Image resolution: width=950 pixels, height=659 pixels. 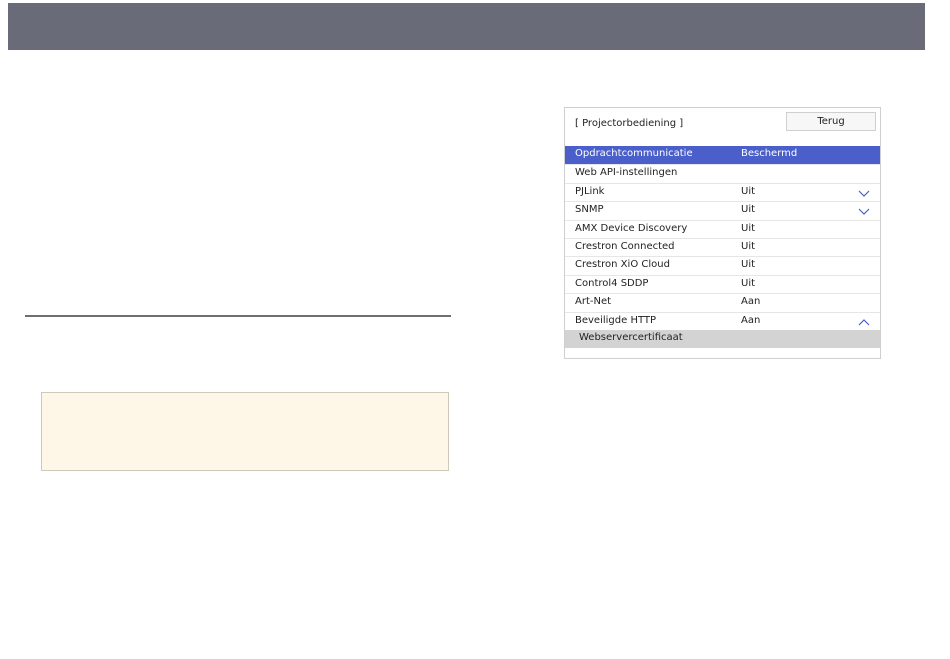 I want to click on settings-row: Opdrachtcommunicatie Beschermd, so click(x=722, y=155).